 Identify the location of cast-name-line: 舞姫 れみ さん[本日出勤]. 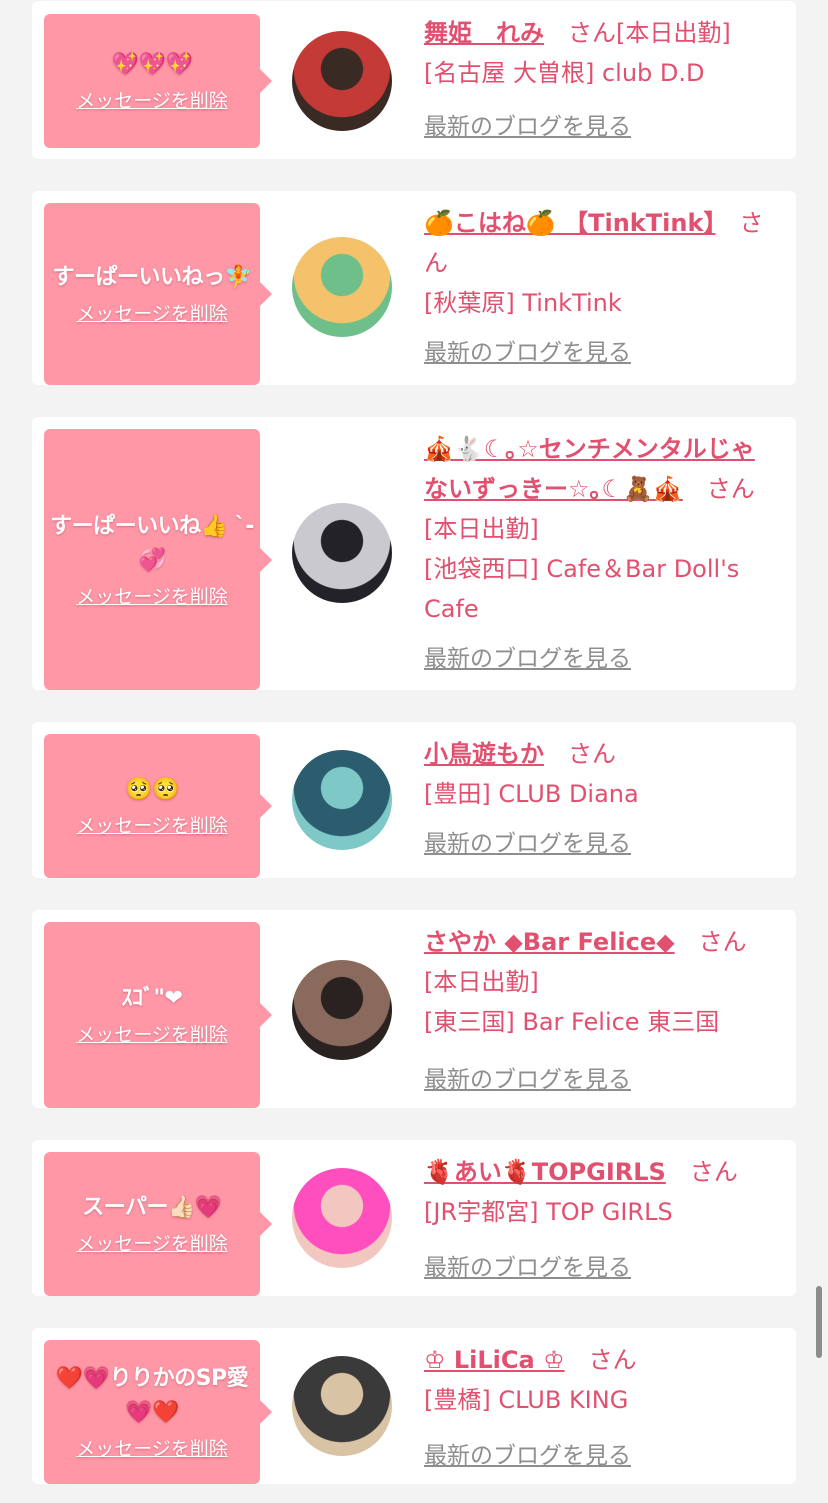
(600, 33).